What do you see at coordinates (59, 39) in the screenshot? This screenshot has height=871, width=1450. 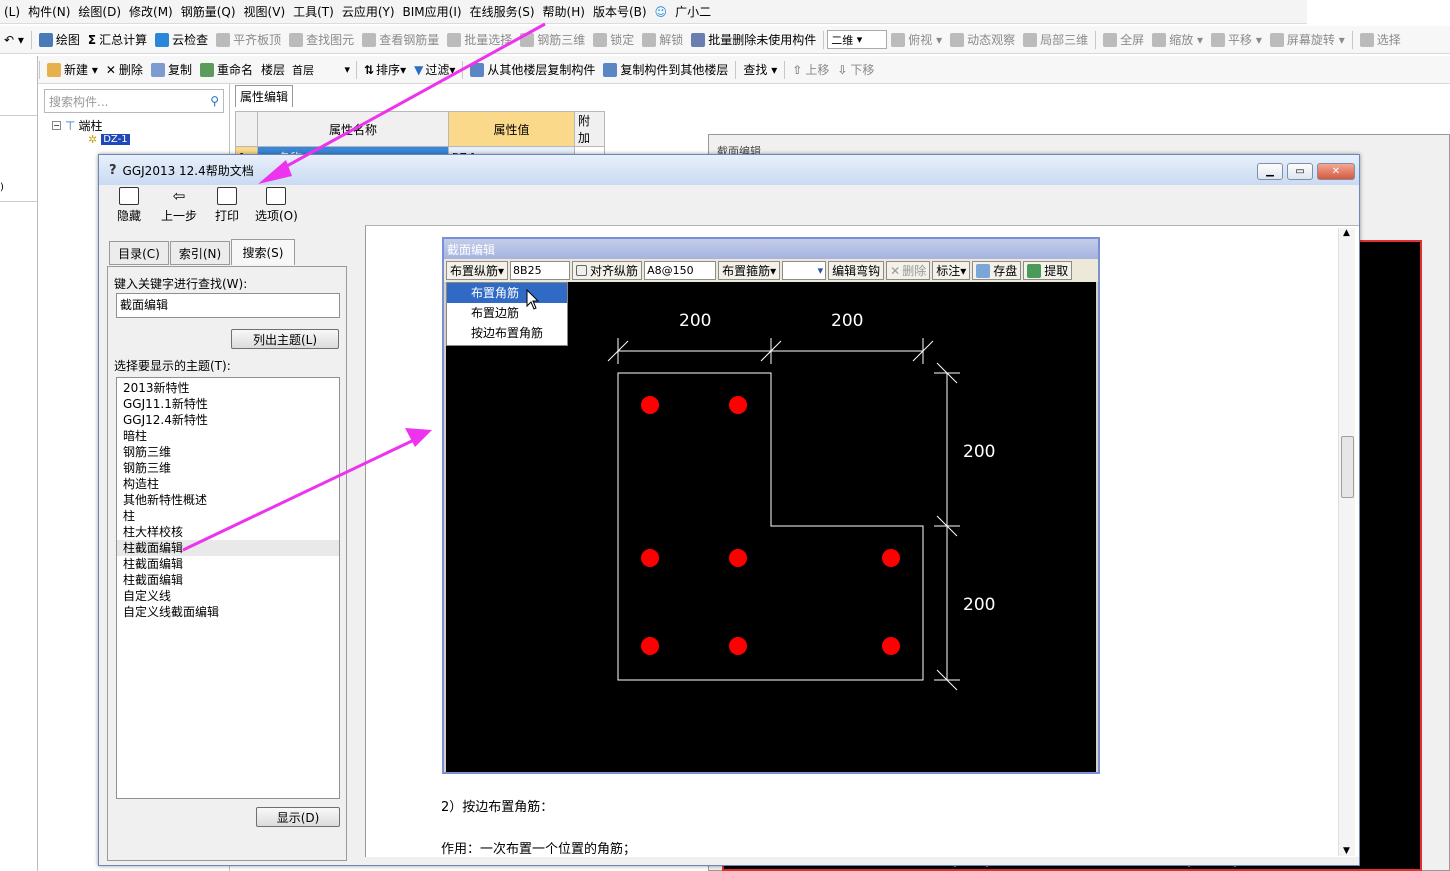 I see `draw-button: 绘图` at bounding box center [59, 39].